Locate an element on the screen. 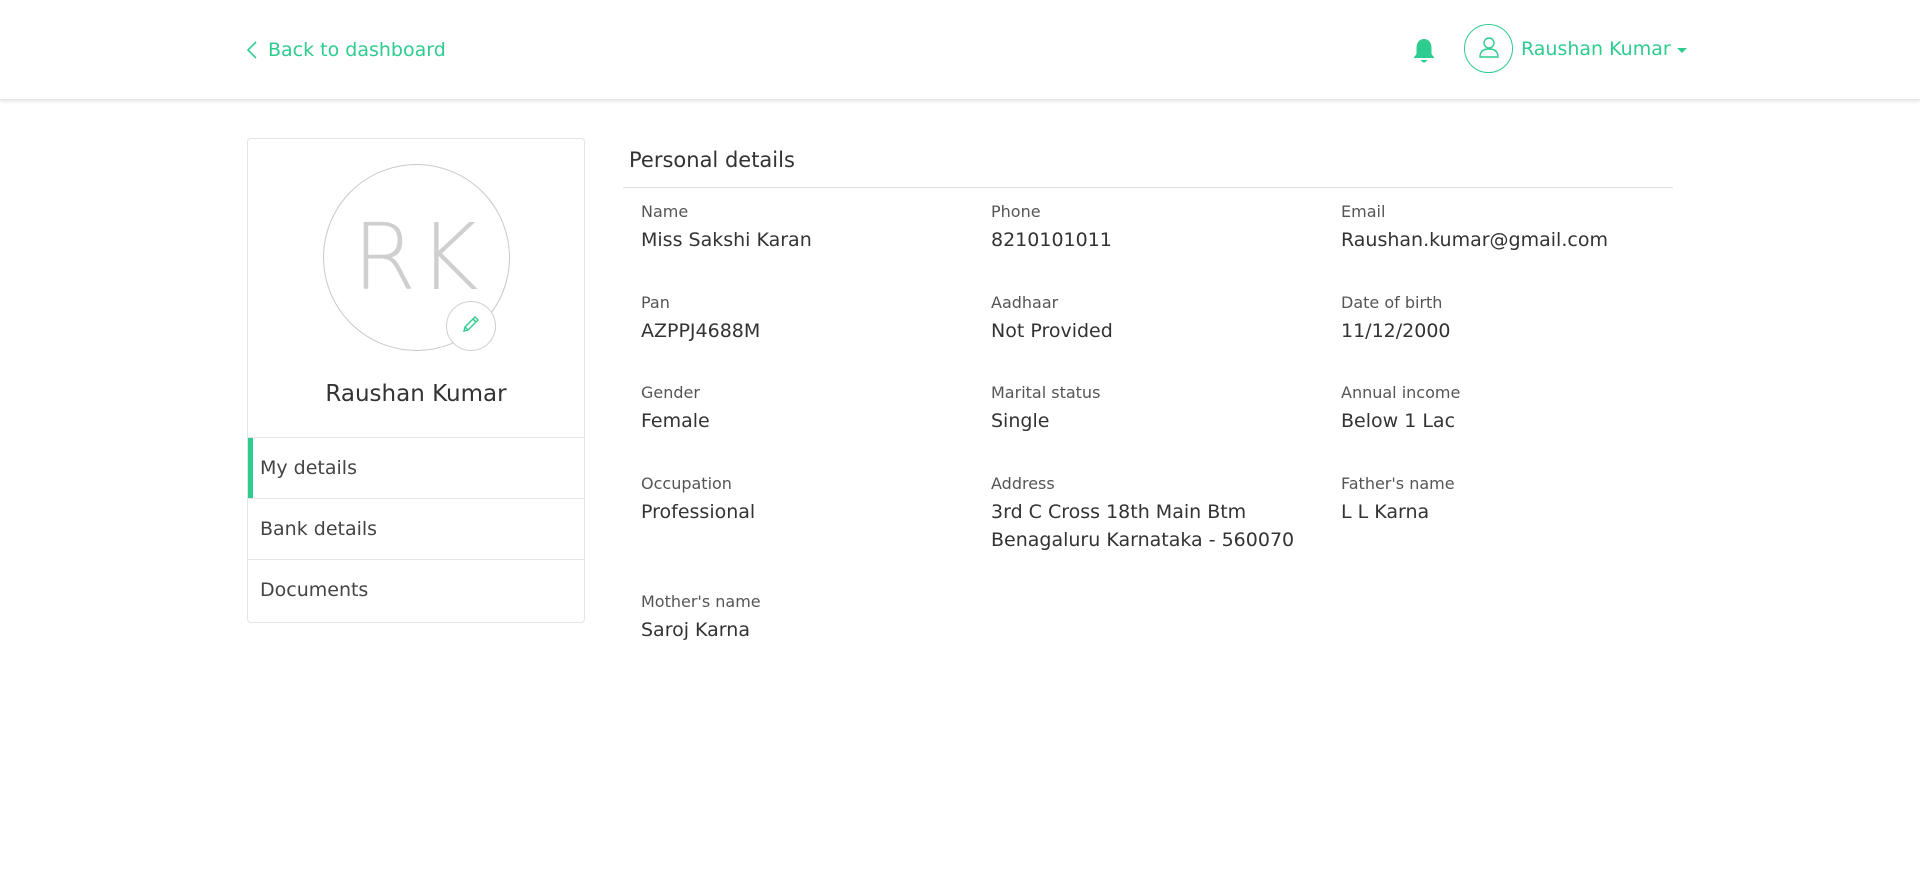 The width and height of the screenshot is (1920, 895). menu-item-label: Bank details is located at coordinates (319, 529).